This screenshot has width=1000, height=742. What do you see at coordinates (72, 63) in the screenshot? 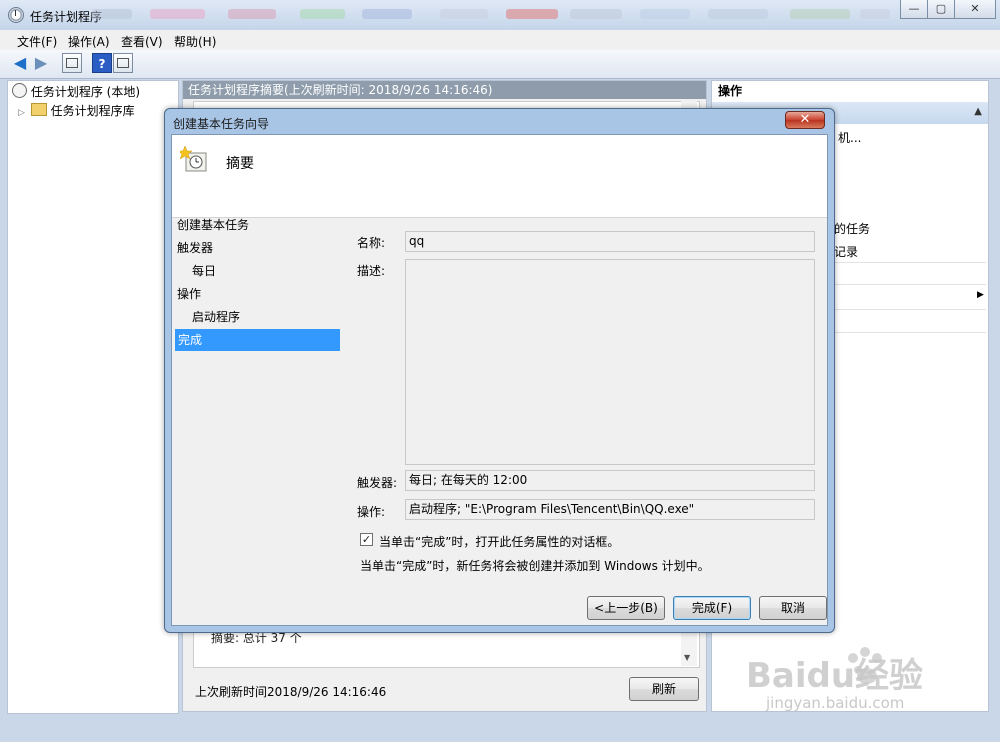
I see `show-hide-tree-icon` at bounding box center [72, 63].